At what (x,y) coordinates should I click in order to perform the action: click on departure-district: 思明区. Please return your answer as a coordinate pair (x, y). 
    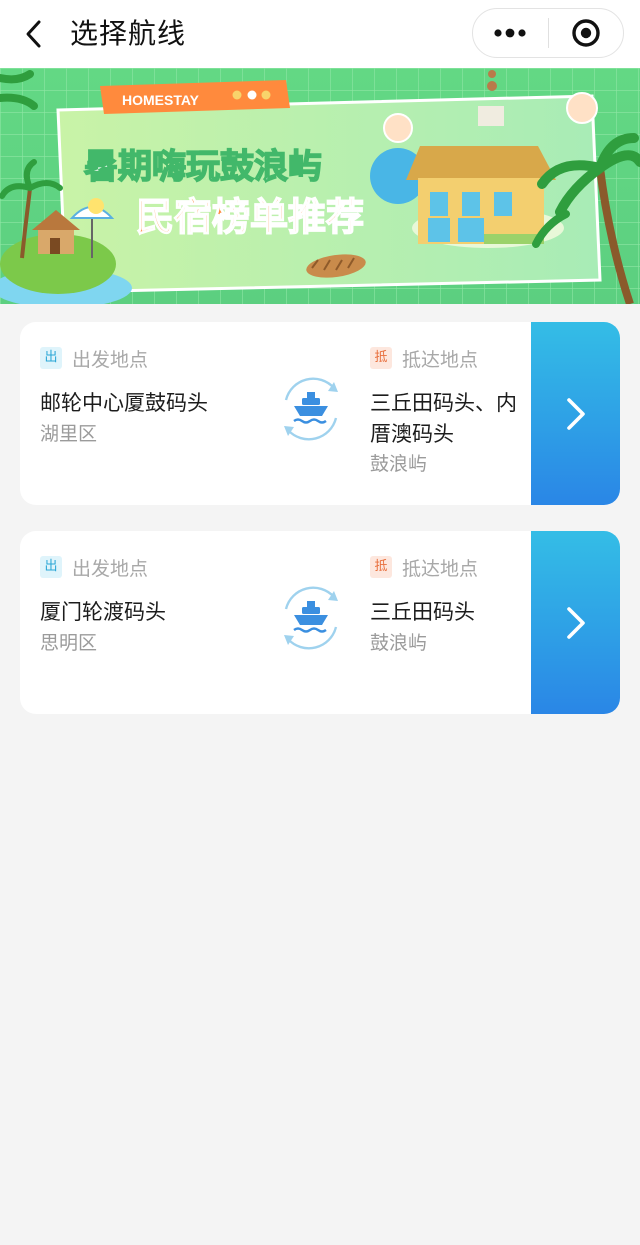
    Looking at the image, I should click on (69, 643).